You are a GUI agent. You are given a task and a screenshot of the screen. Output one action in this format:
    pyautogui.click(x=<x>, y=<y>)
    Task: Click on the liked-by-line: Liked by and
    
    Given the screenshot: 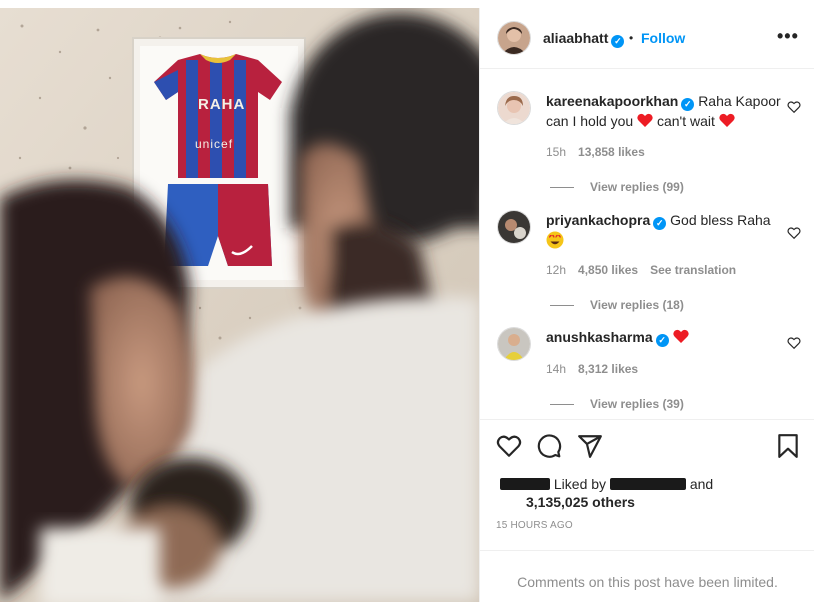 What is the action you would take?
    pyautogui.click(x=606, y=484)
    